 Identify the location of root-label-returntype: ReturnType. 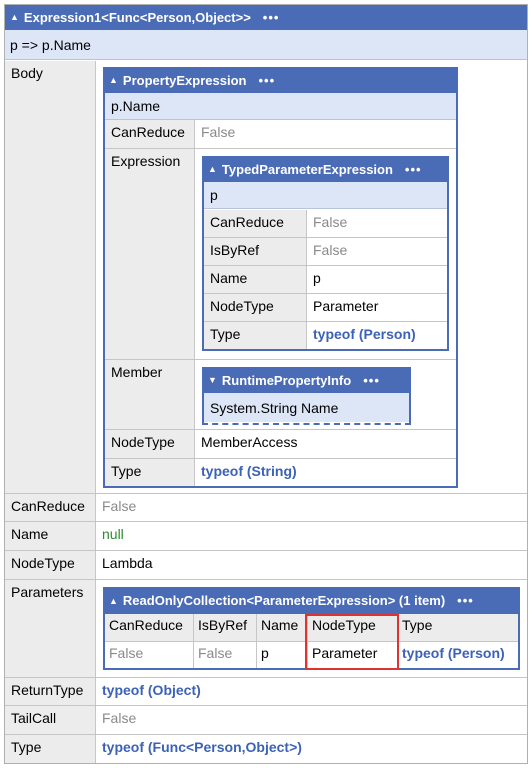
(50, 691).